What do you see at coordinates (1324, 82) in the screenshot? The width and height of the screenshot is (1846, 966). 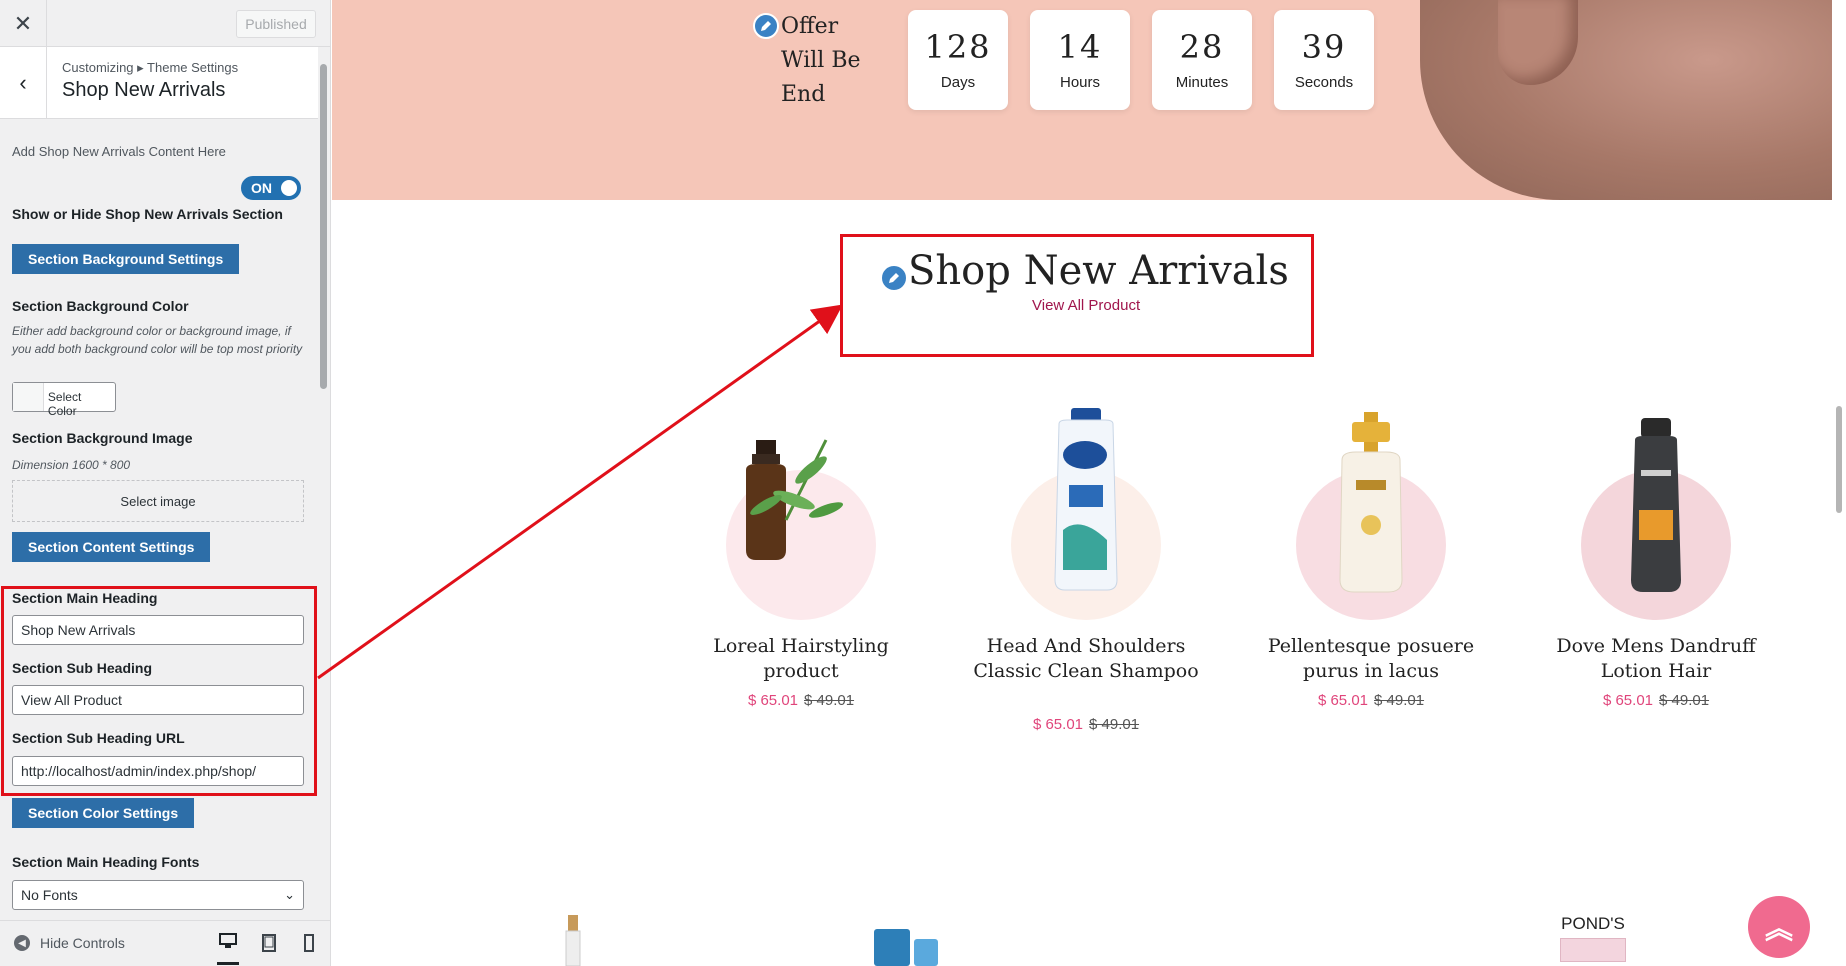 I see `countdown-unit: Seconds` at bounding box center [1324, 82].